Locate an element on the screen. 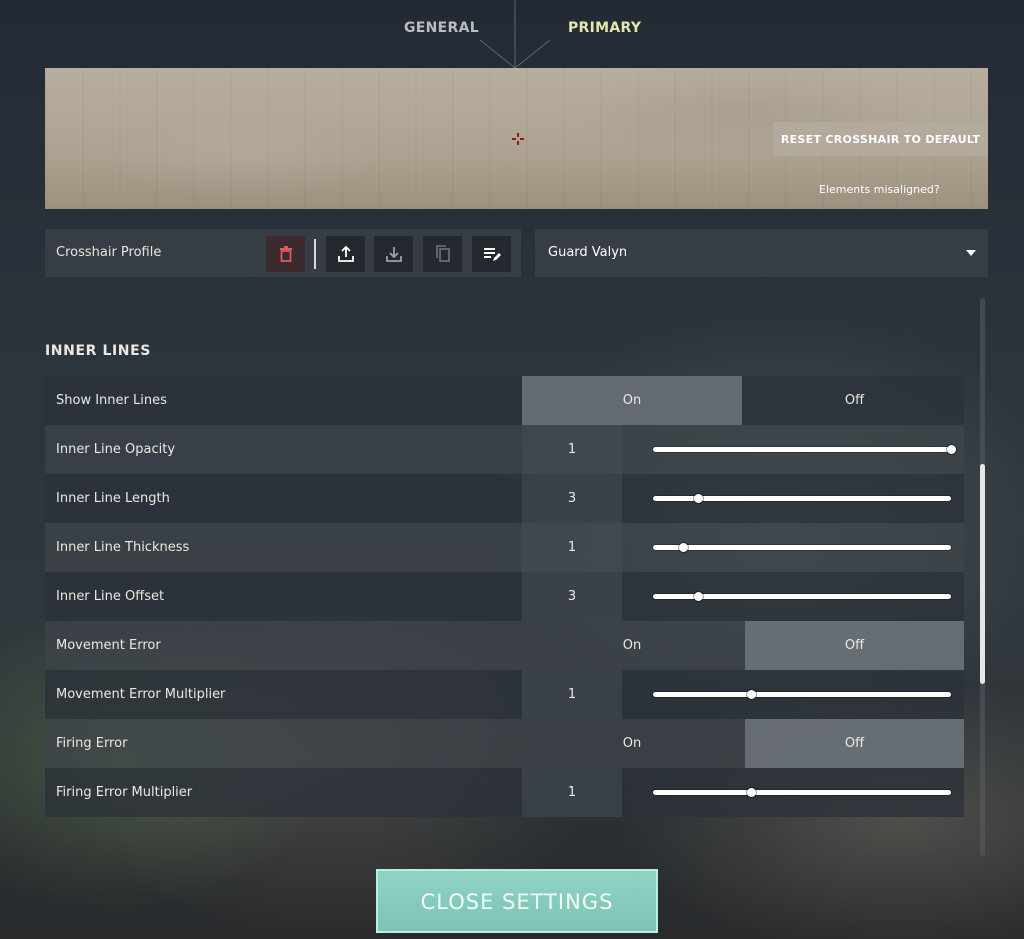 The width and height of the screenshot is (1024, 939). setting-label: Inner Line Thickness is located at coordinates (123, 547).